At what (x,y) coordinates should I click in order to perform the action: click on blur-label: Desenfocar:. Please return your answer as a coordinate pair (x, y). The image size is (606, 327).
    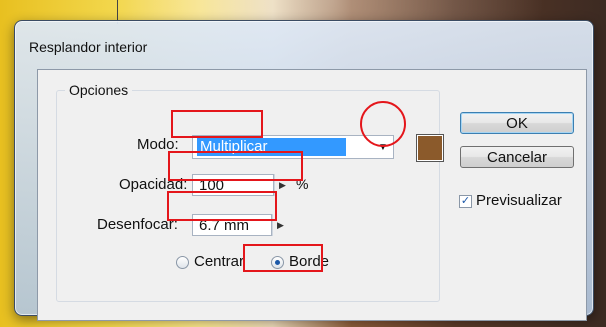
    Looking at the image, I should click on (137, 224).